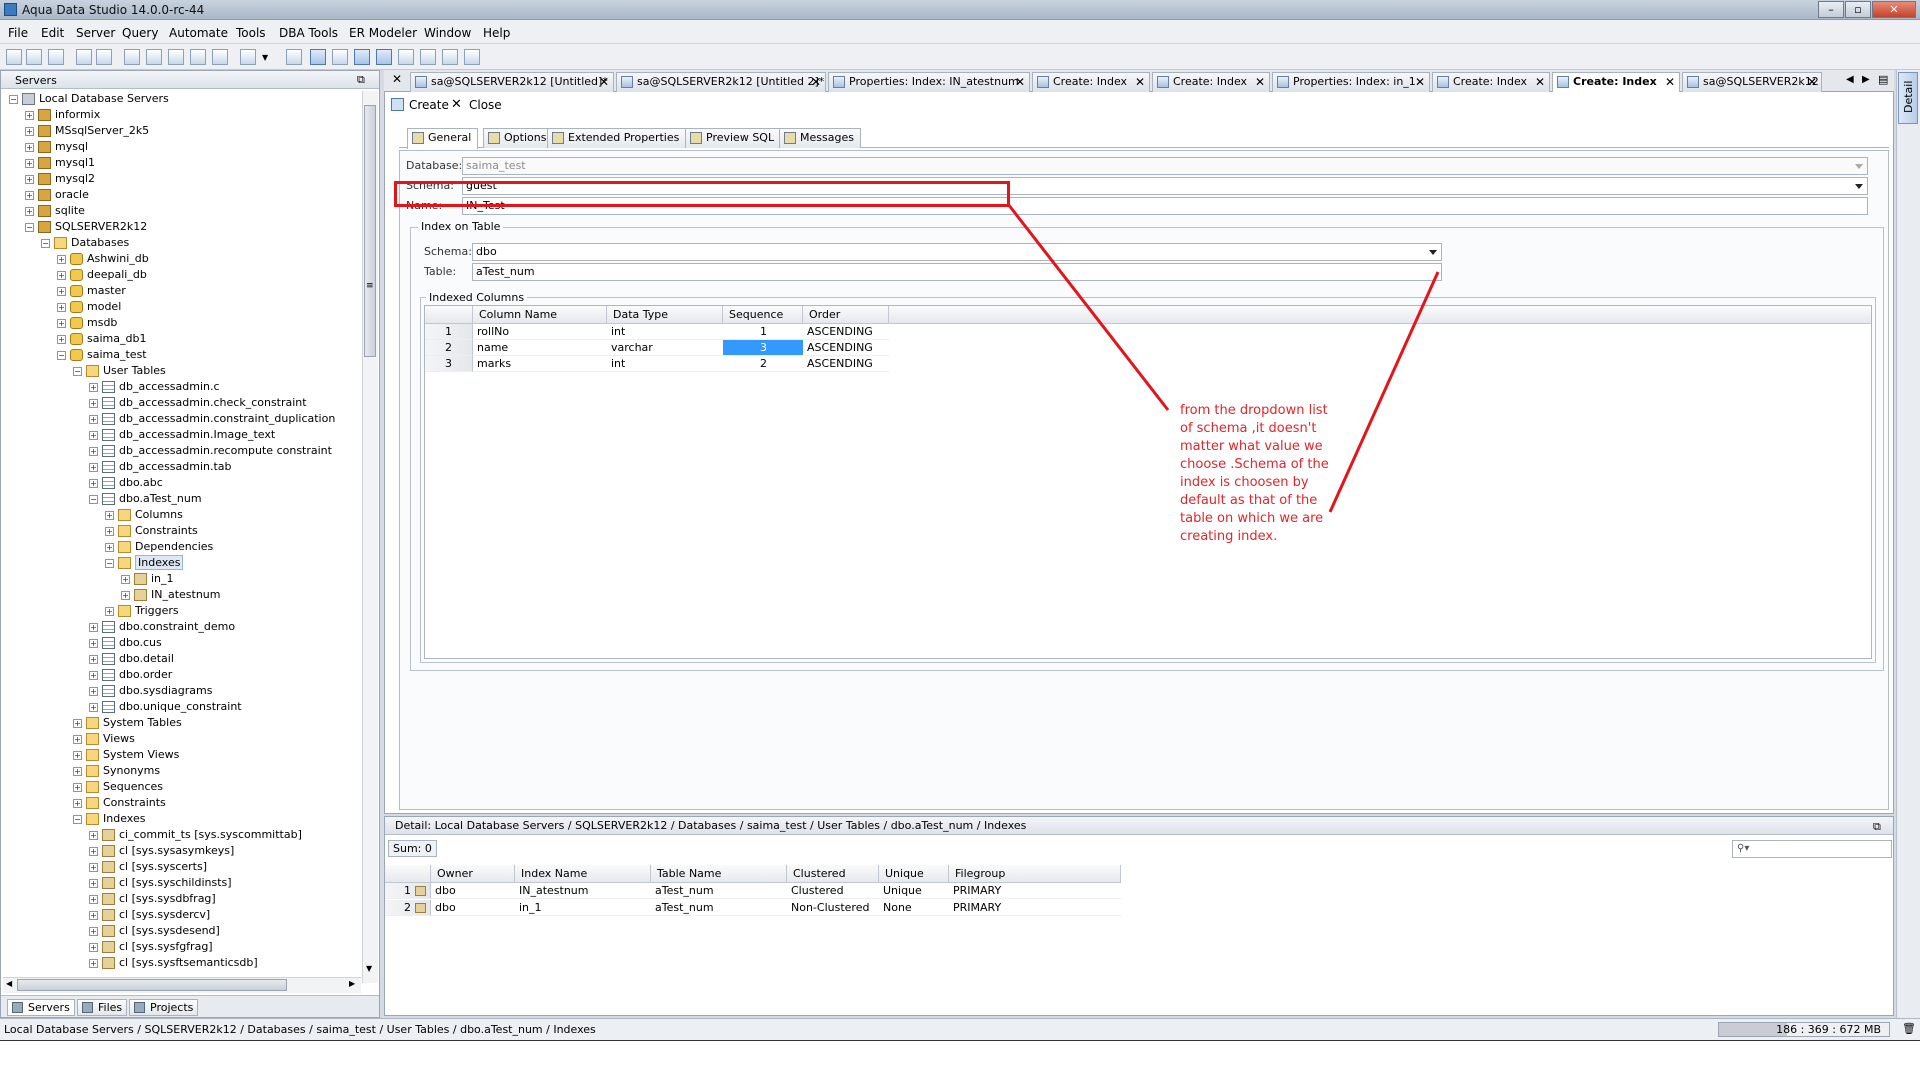  I want to click on editor-tab-untitled: sa@SQLSERVER2k12 [Untitled]* ✕, so click(512, 82).